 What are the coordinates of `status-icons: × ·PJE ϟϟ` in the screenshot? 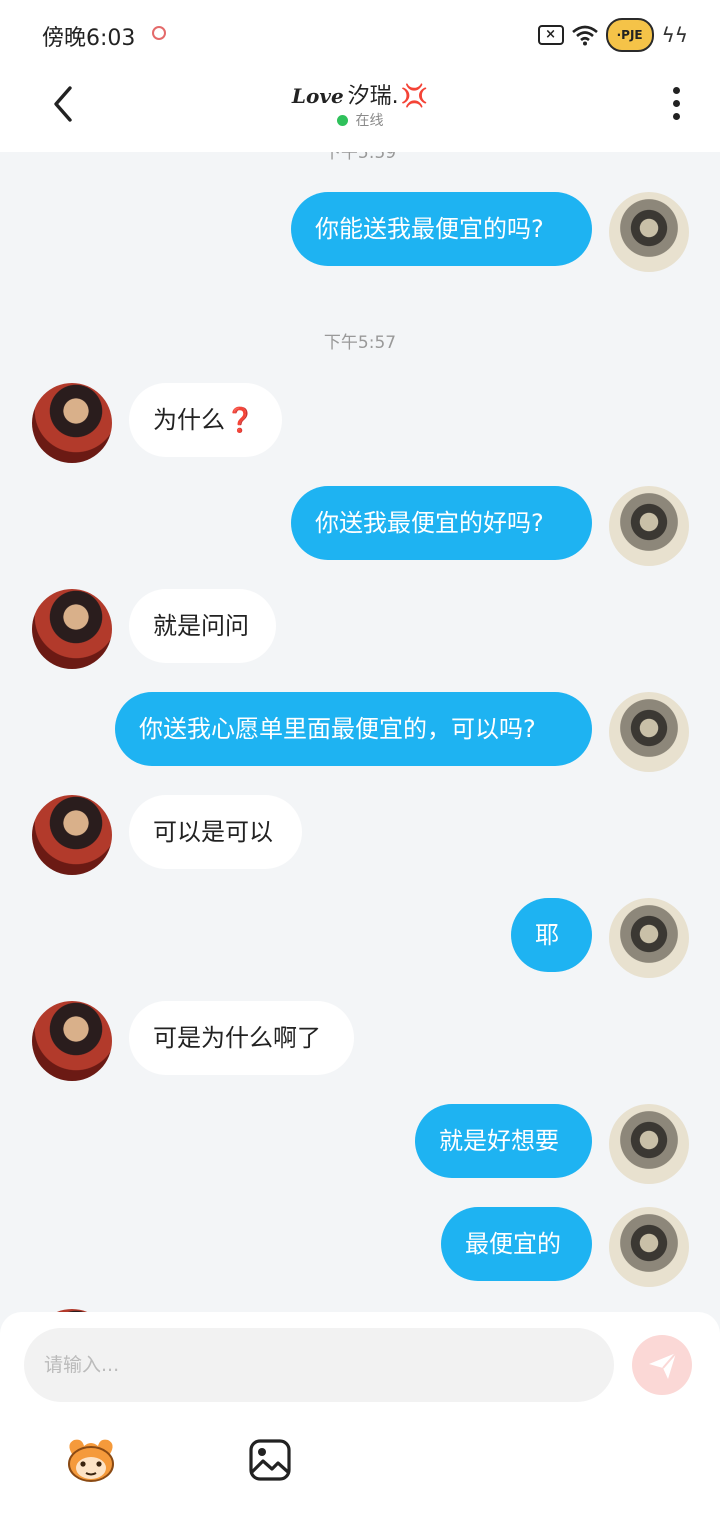 It's located at (612, 35).